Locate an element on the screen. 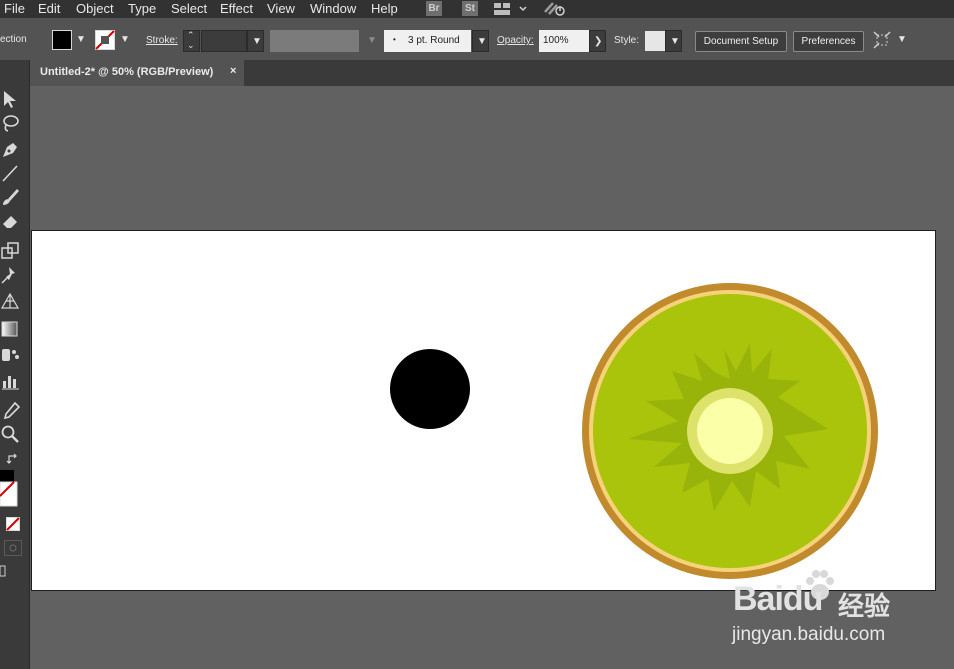  kiwi-core-inner is located at coordinates (730, 431).